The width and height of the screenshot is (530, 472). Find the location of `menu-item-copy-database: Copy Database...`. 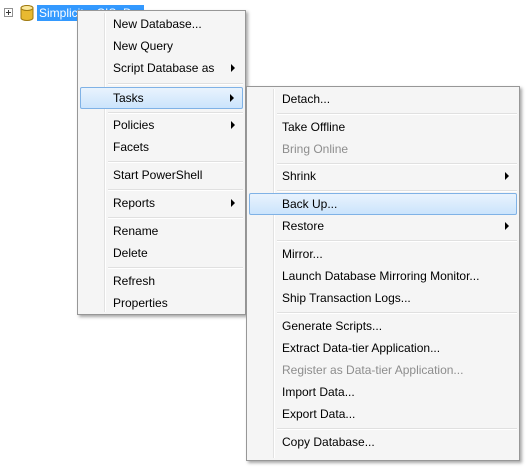

menu-item-copy-database: Copy Database... is located at coordinates (383, 442).